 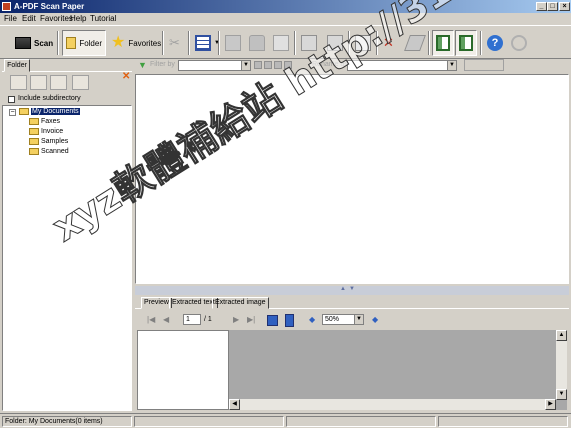 I want to click on page-number-input: 1, so click(x=192, y=319).